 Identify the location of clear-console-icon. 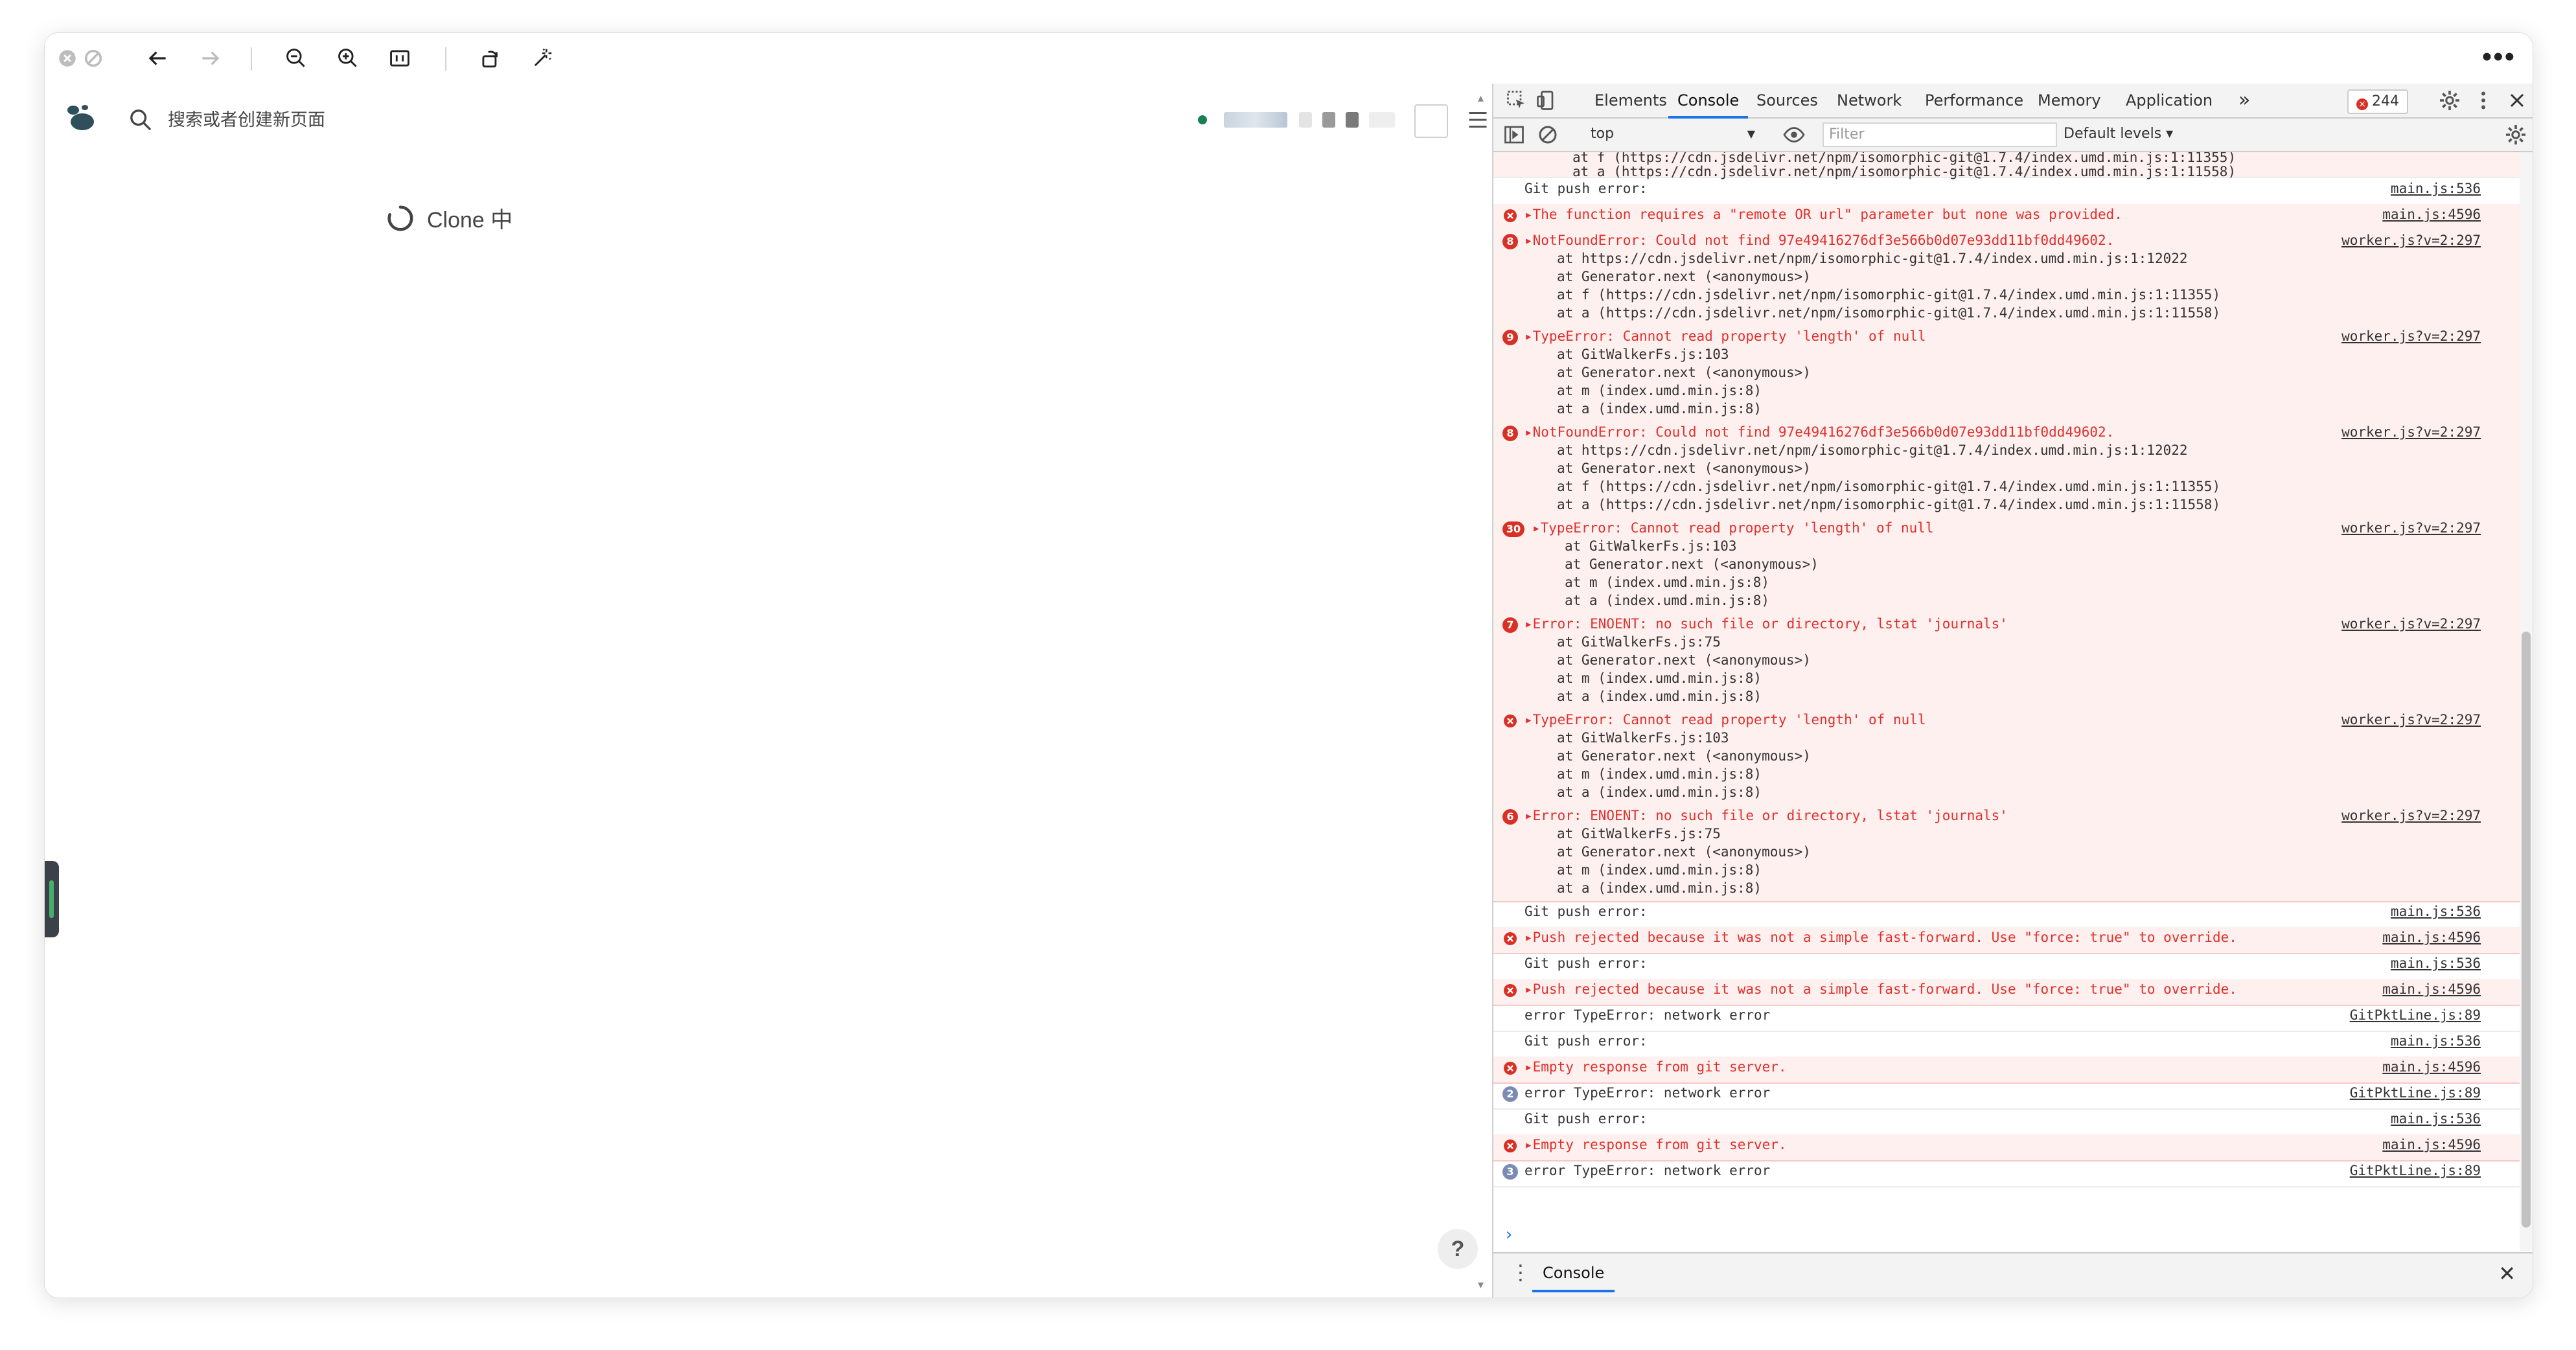
(1547, 134).